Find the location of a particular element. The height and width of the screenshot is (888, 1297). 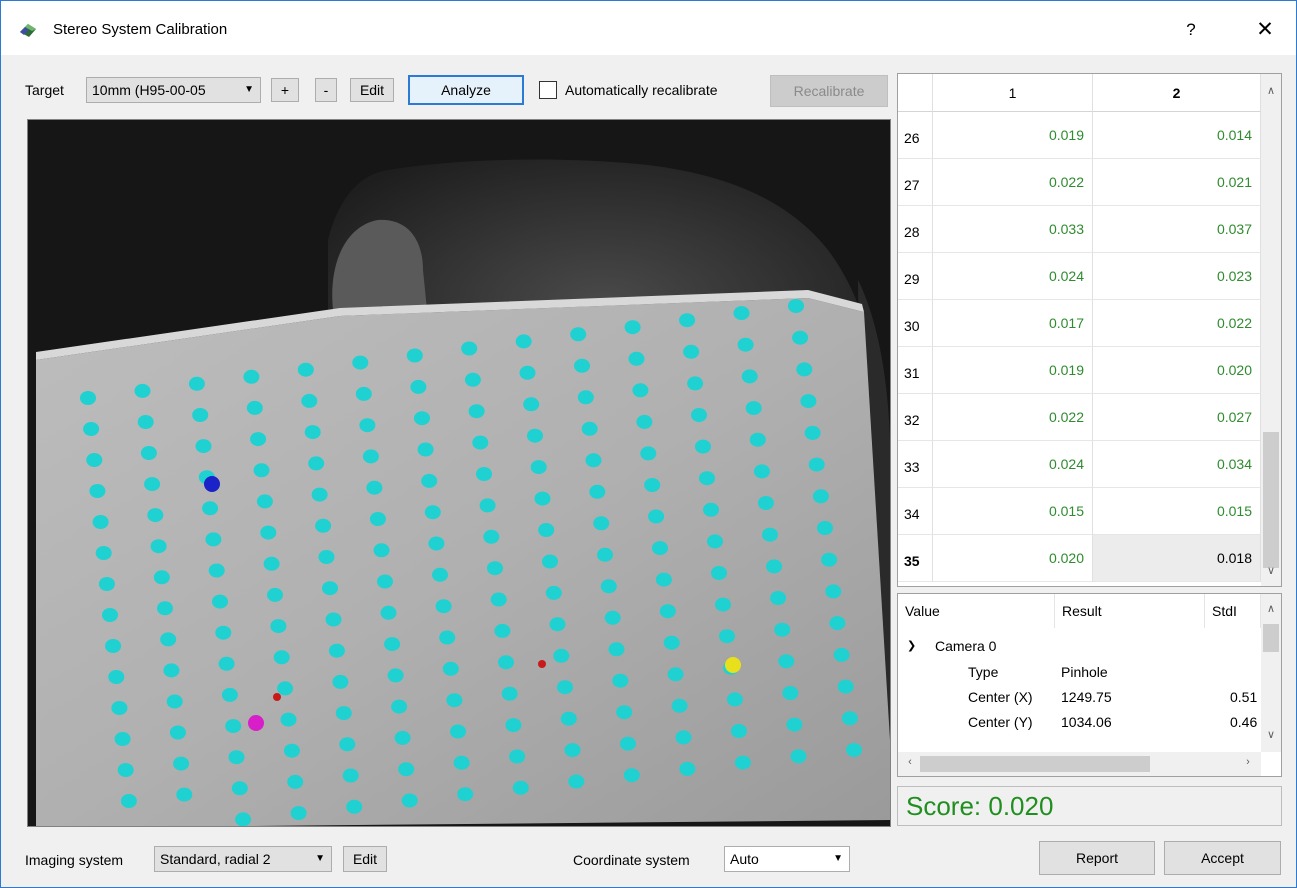

table-row: 26 0.019 0.014 is located at coordinates (1079, 135).